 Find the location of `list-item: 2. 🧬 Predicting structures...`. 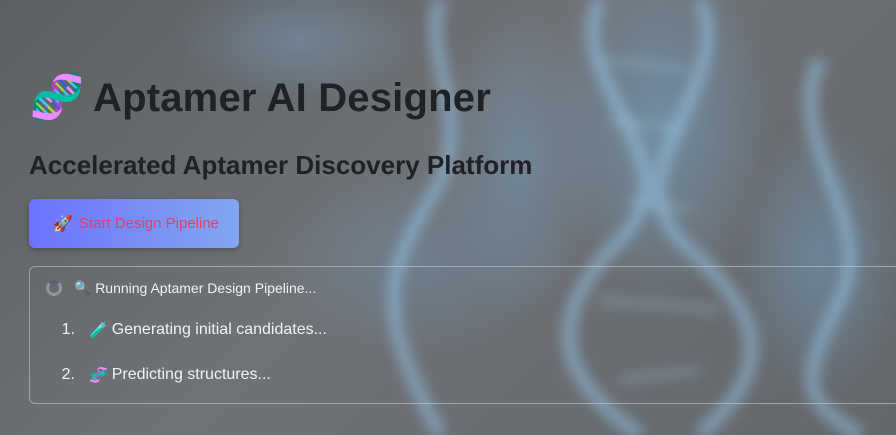

list-item: 2. 🧬 Predicting structures... is located at coordinates (178, 375).